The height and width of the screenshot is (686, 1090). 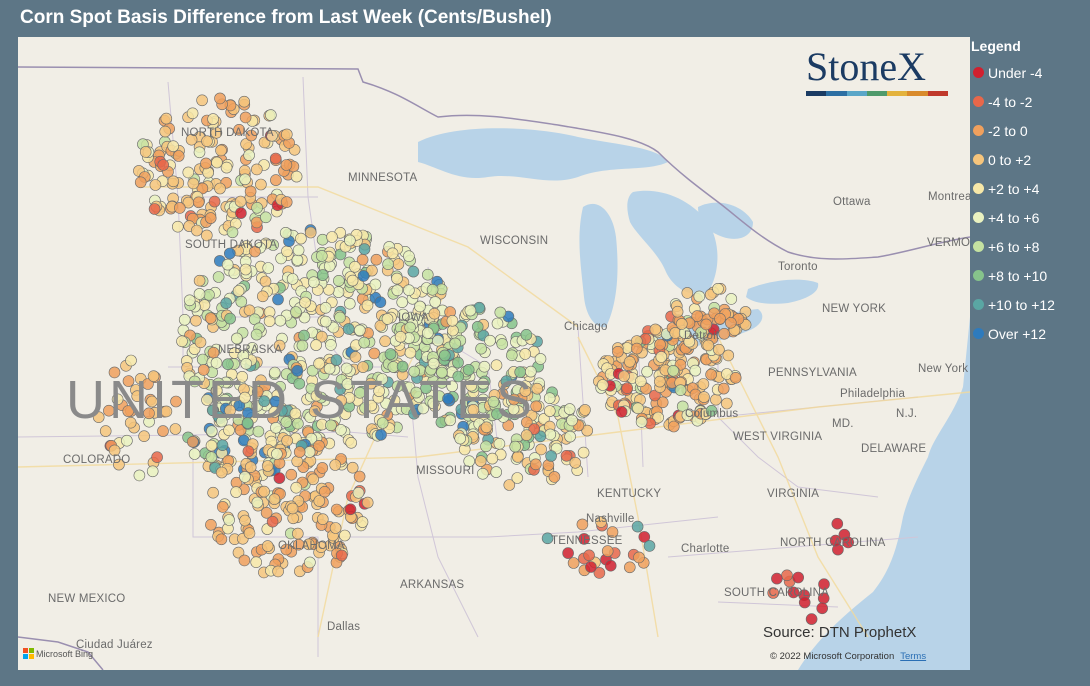 What do you see at coordinates (913, 656) in the screenshot?
I see `terms-link: Terms` at bounding box center [913, 656].